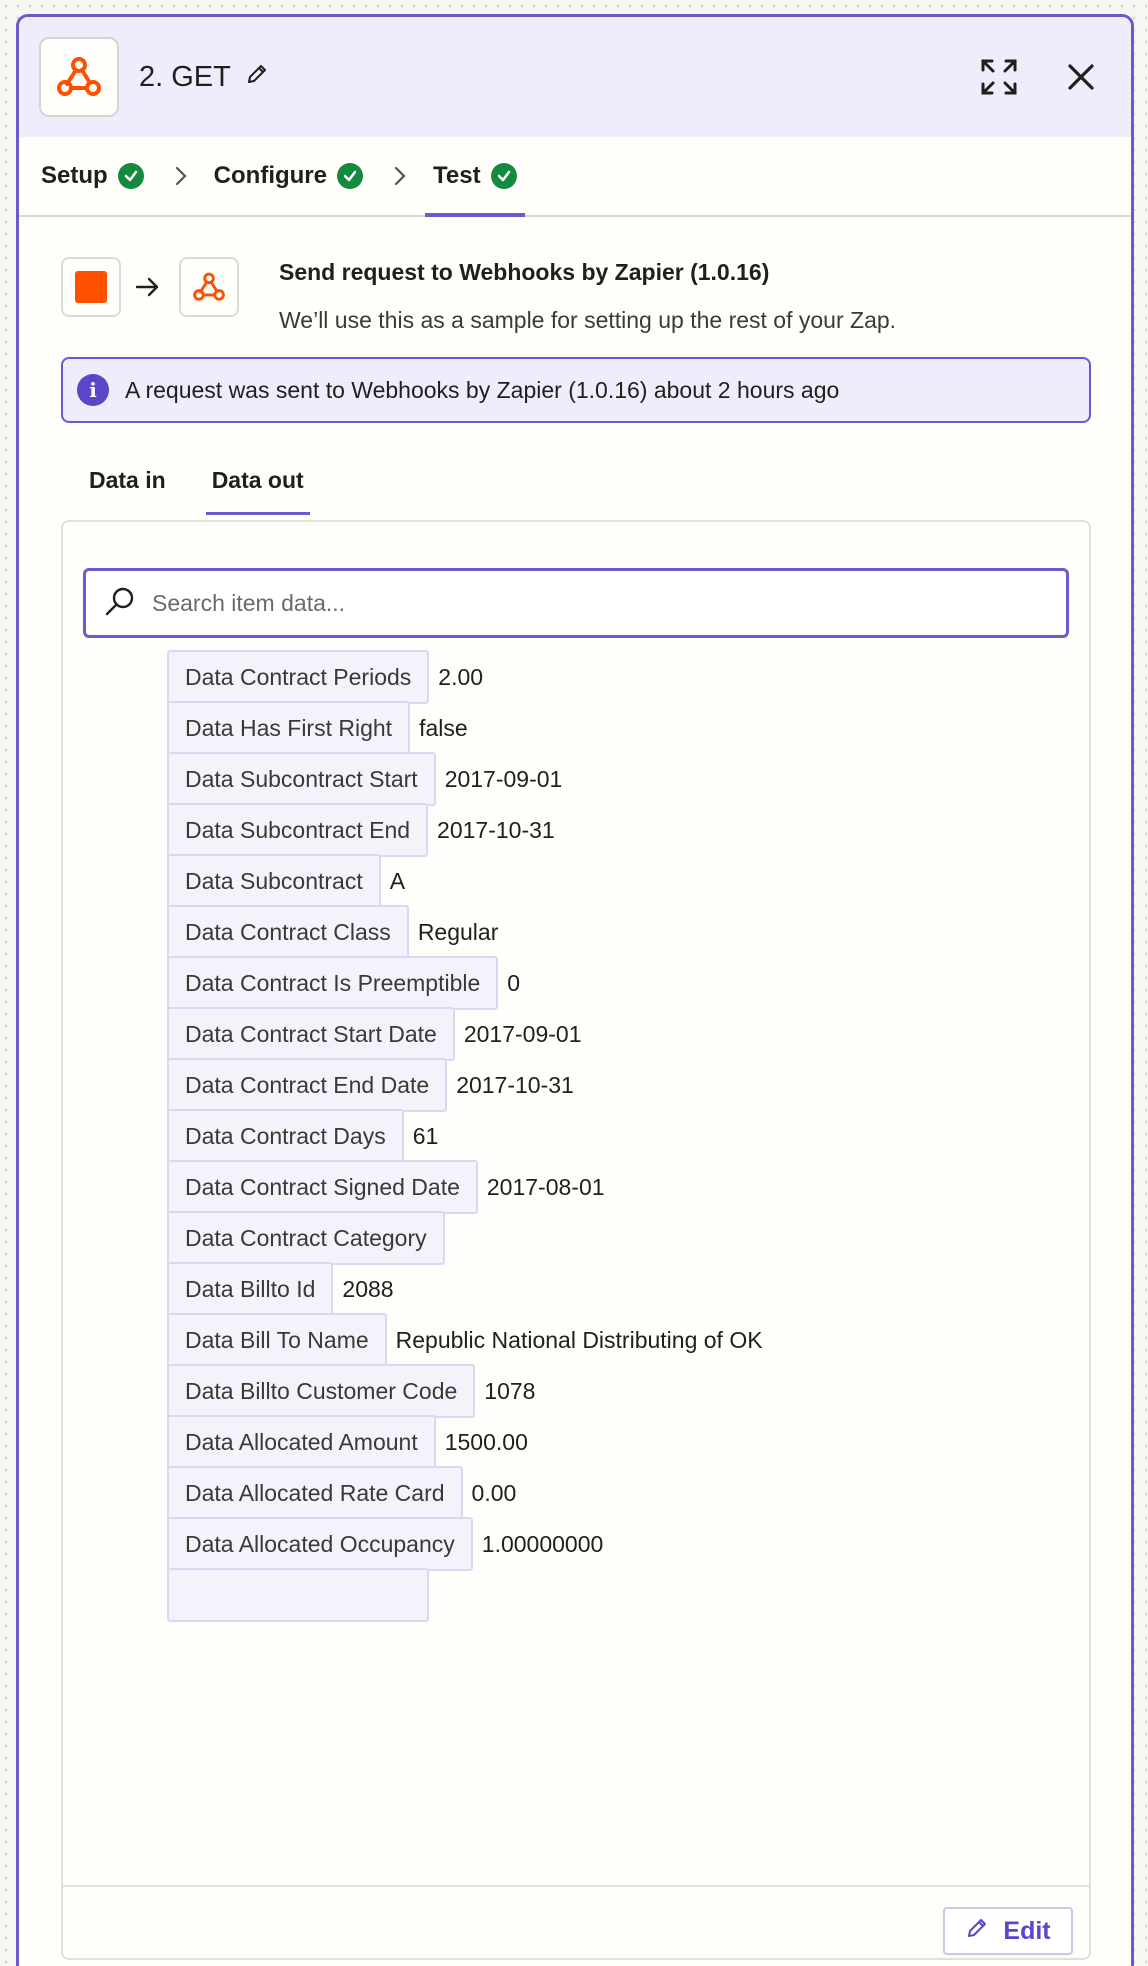  Describe the element at coordinates (120, 603) in the screenshot. I see `search-icon` at that location.